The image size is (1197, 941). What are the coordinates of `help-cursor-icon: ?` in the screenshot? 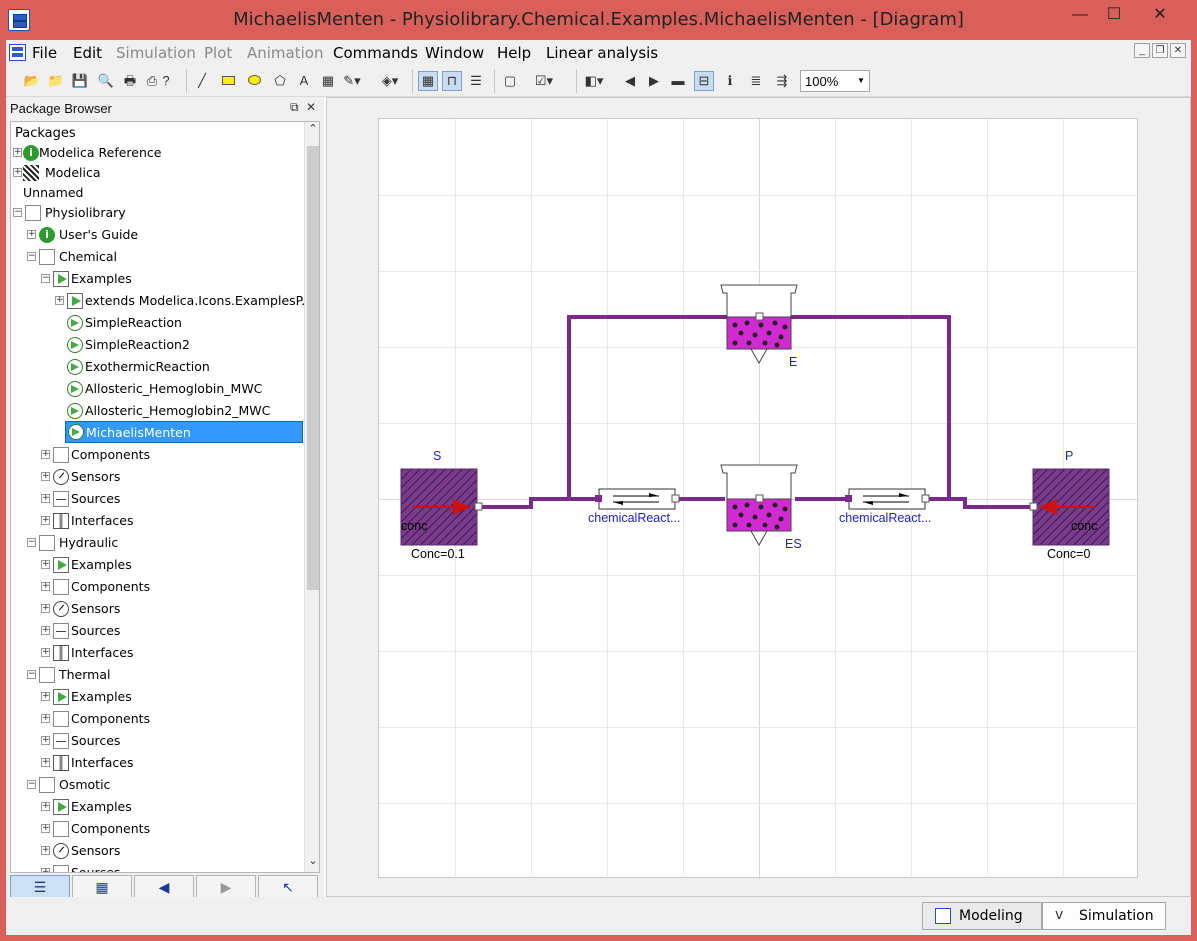 It's located at (166, 81).